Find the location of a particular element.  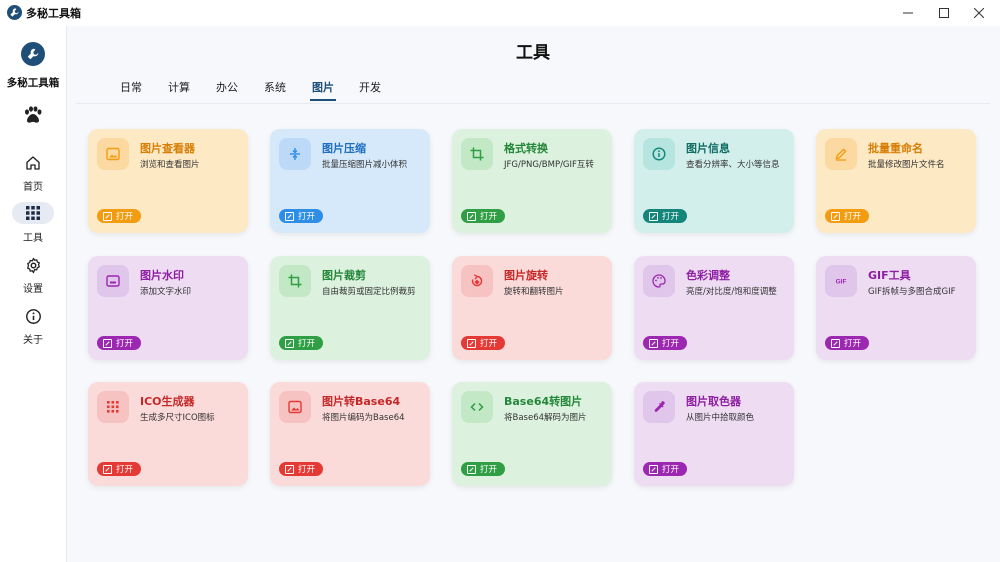

tool-card-desc: 查看分辨率、大小等信息 is located at coordinates (733, 165).